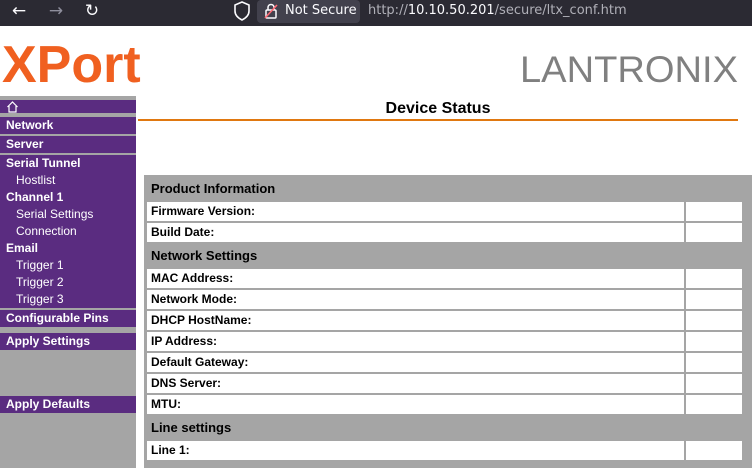 The image size is (752, 468). Describe the element at coordinates (714, 362) in the screenshot. I see `default-gateway-value` at that location.